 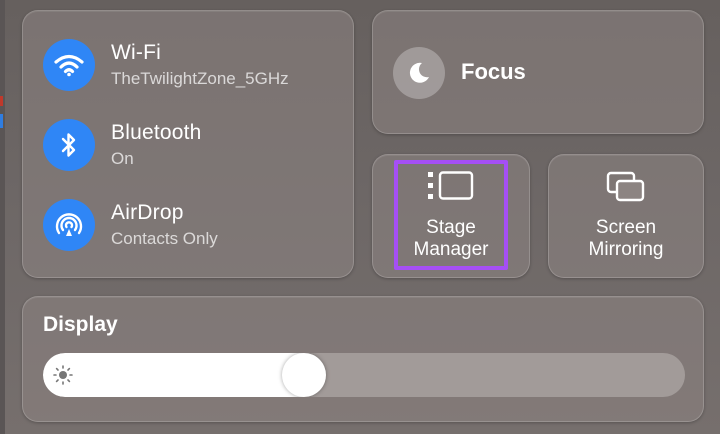 What do you see at coordinates (451, 215) in the screenshot?
I see `stage-manager-highlight-box` at bounding box center [451, 215].